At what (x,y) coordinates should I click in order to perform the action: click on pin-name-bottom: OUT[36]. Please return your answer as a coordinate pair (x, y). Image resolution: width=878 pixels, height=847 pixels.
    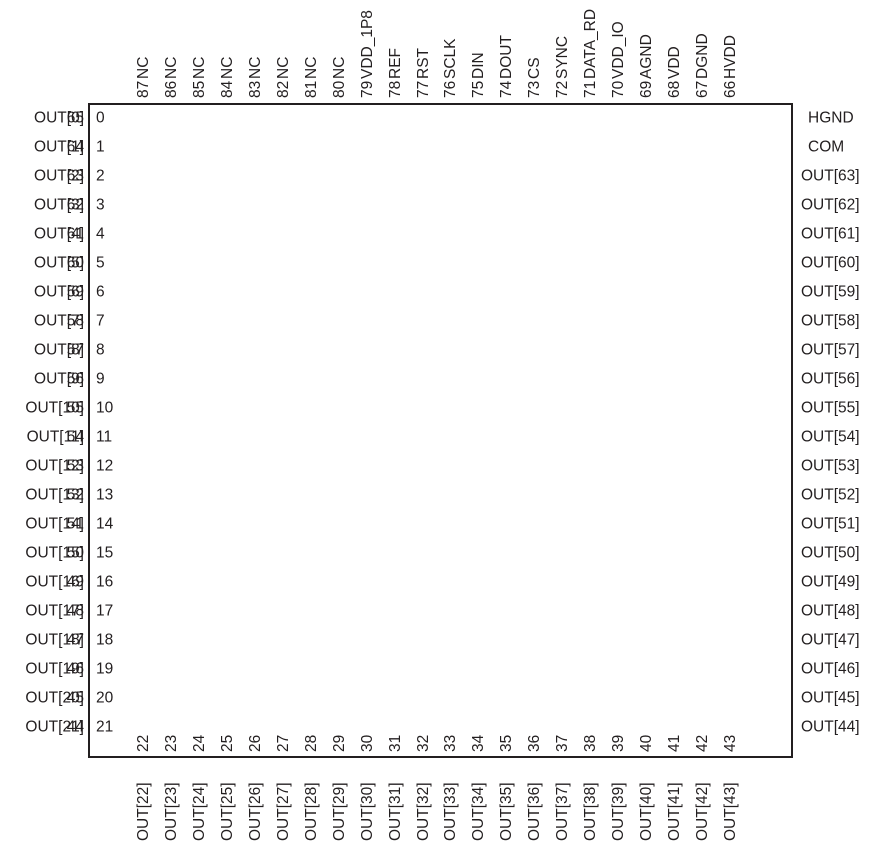
    Looking at the image, I should click on (535, 811).